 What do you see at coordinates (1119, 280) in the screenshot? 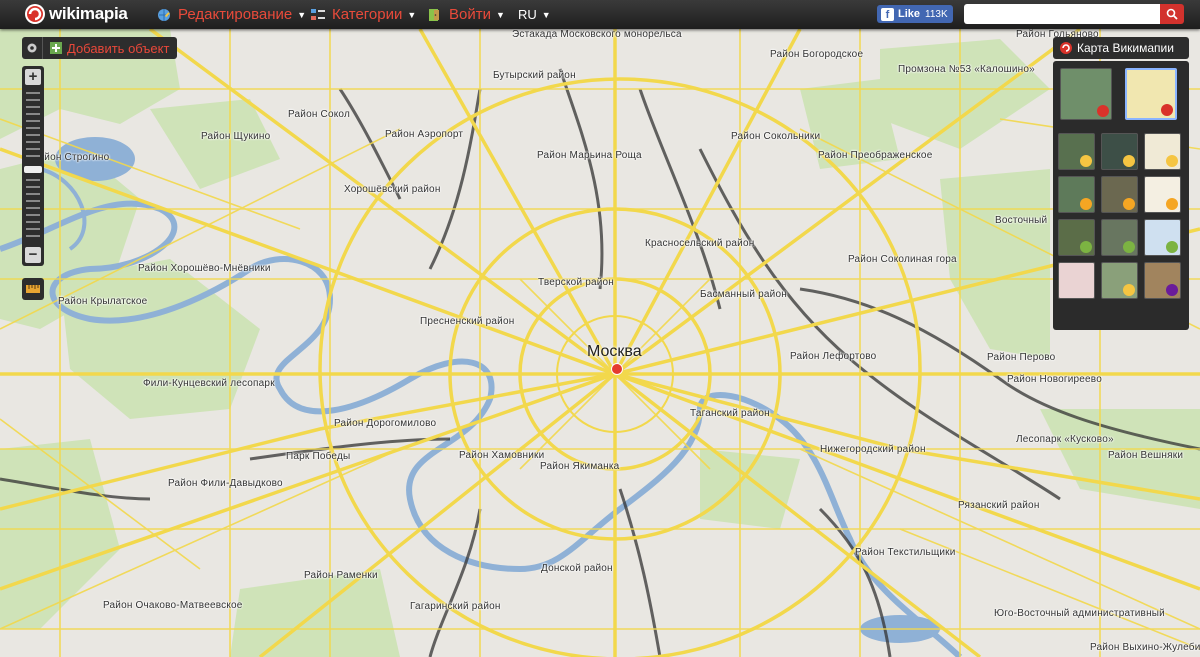
I see `layer-thumb-yandex-satellite` at bounding box center [1119, 280].